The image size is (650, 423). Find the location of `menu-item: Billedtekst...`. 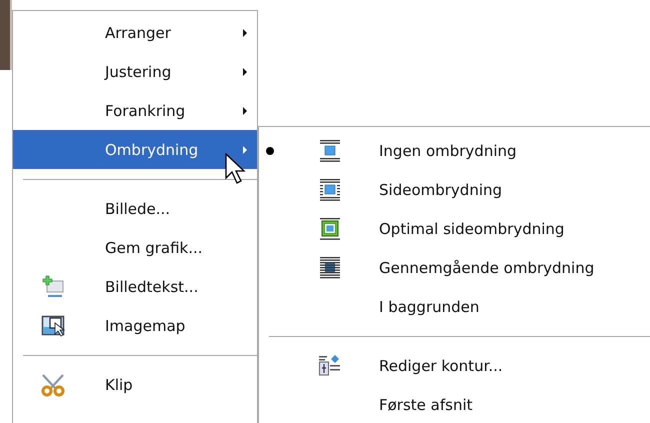

menu-item: Billedtekst... is located at coordinates (135, 286).